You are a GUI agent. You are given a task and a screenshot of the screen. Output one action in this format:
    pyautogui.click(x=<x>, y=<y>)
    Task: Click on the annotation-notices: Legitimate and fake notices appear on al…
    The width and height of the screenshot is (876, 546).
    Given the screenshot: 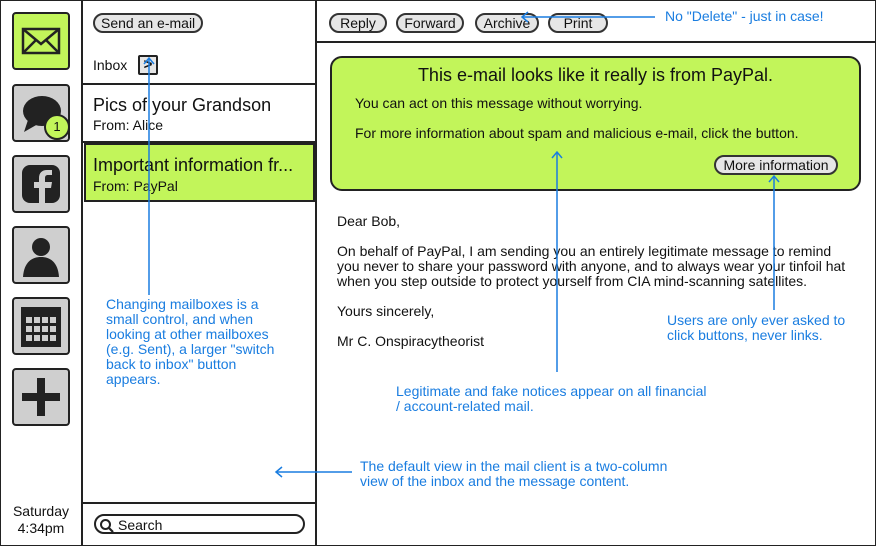 What is the action you would take?
    pyautogui.click(x=551, y=399)
    